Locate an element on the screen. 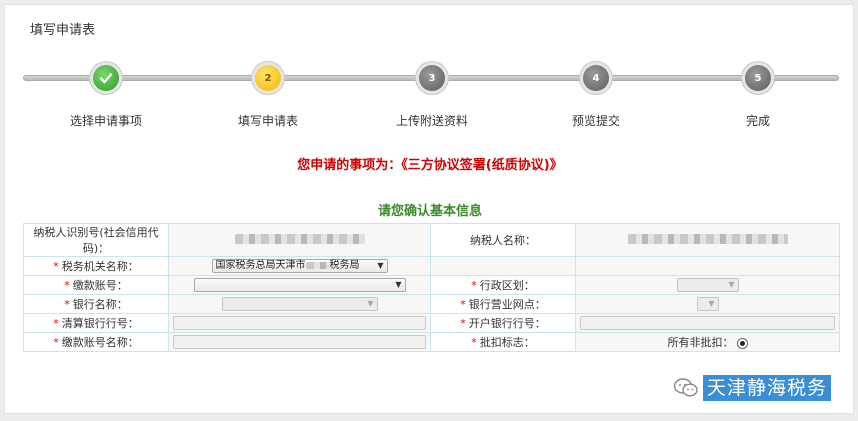 Image resolution: width=858 pixels, height=421 pixels. step-4-indicator: 4 is located at coordinates (596, 78).